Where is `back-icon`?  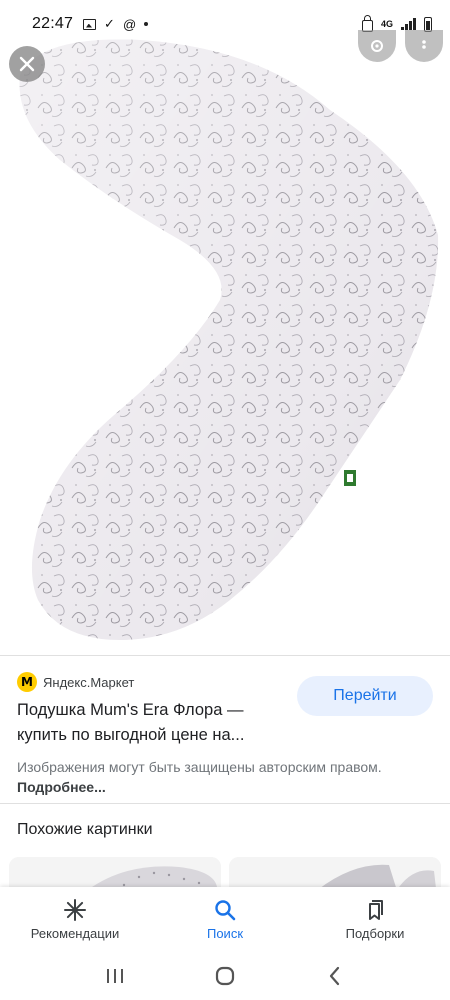 back-icon is located at coordinates (335, 976).